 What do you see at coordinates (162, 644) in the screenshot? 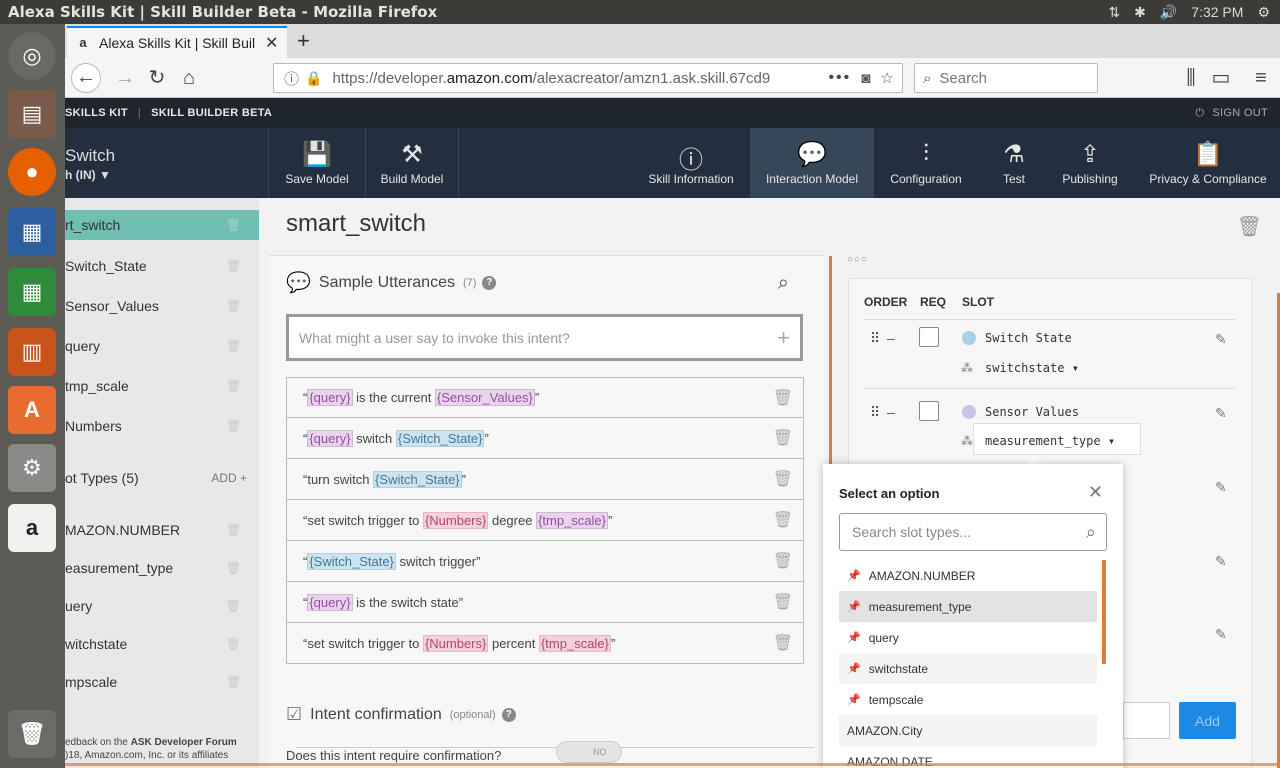
I see `sidebar-item-slot-type: witchstate 🗑` at bounding box center [162, 644].